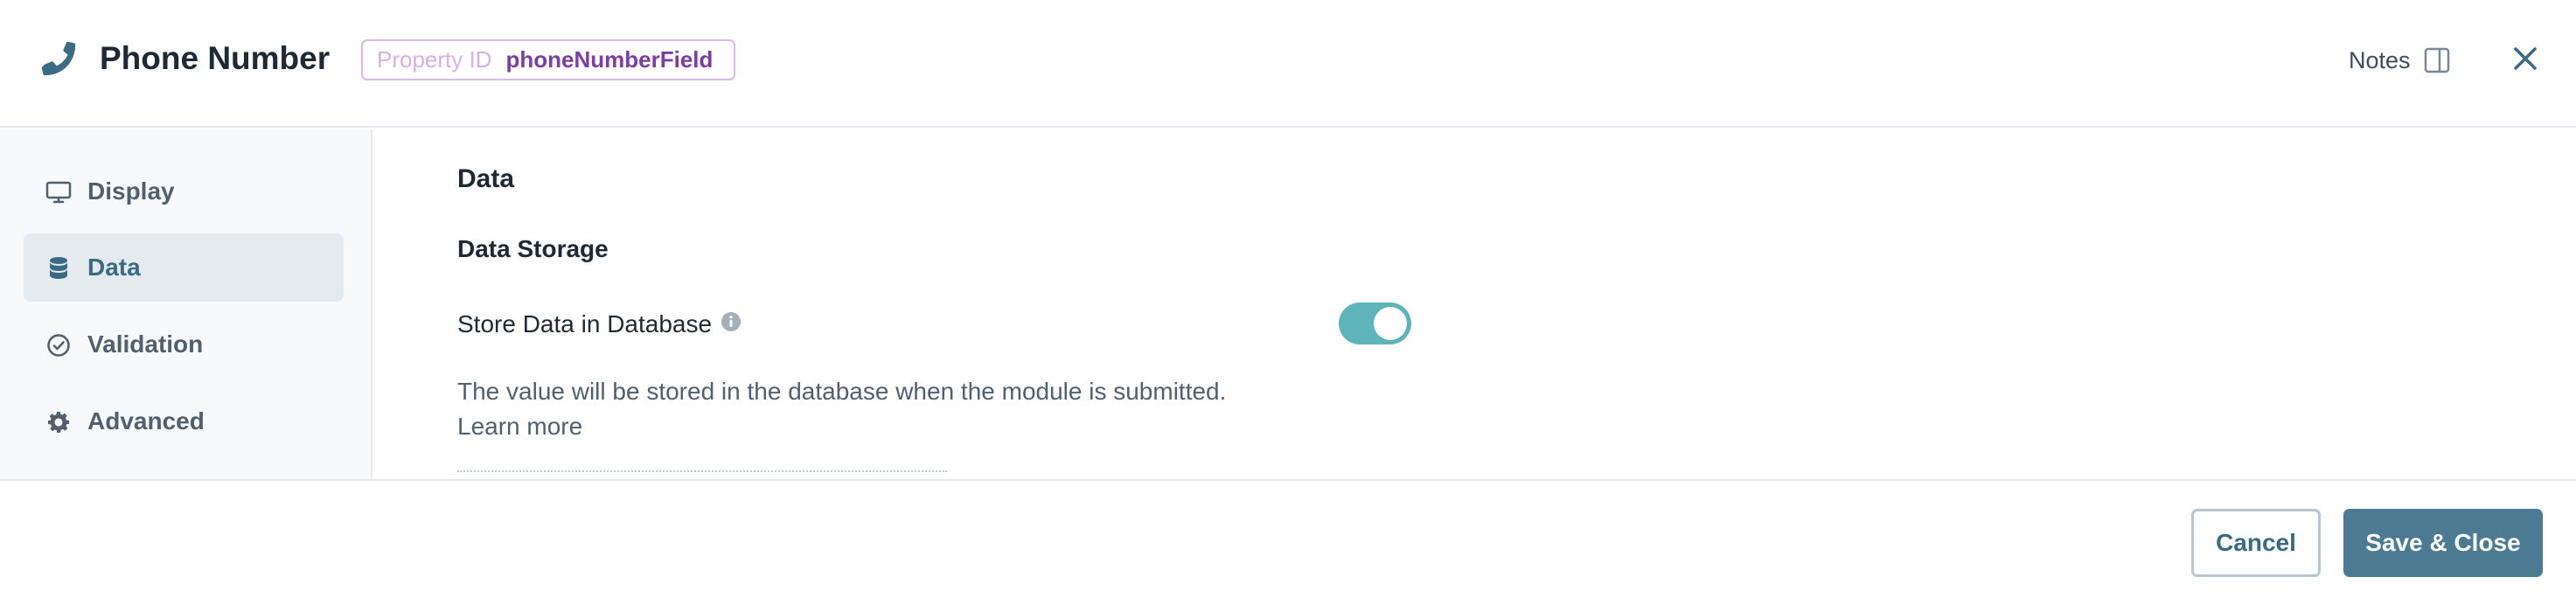 Image resolution: width=2576 pixels, height=598 pixels. What do you see at coordinates (519, 426) in the screenshot?
I see `learn-more-link: Learn more` at bounding box center [519, 426].